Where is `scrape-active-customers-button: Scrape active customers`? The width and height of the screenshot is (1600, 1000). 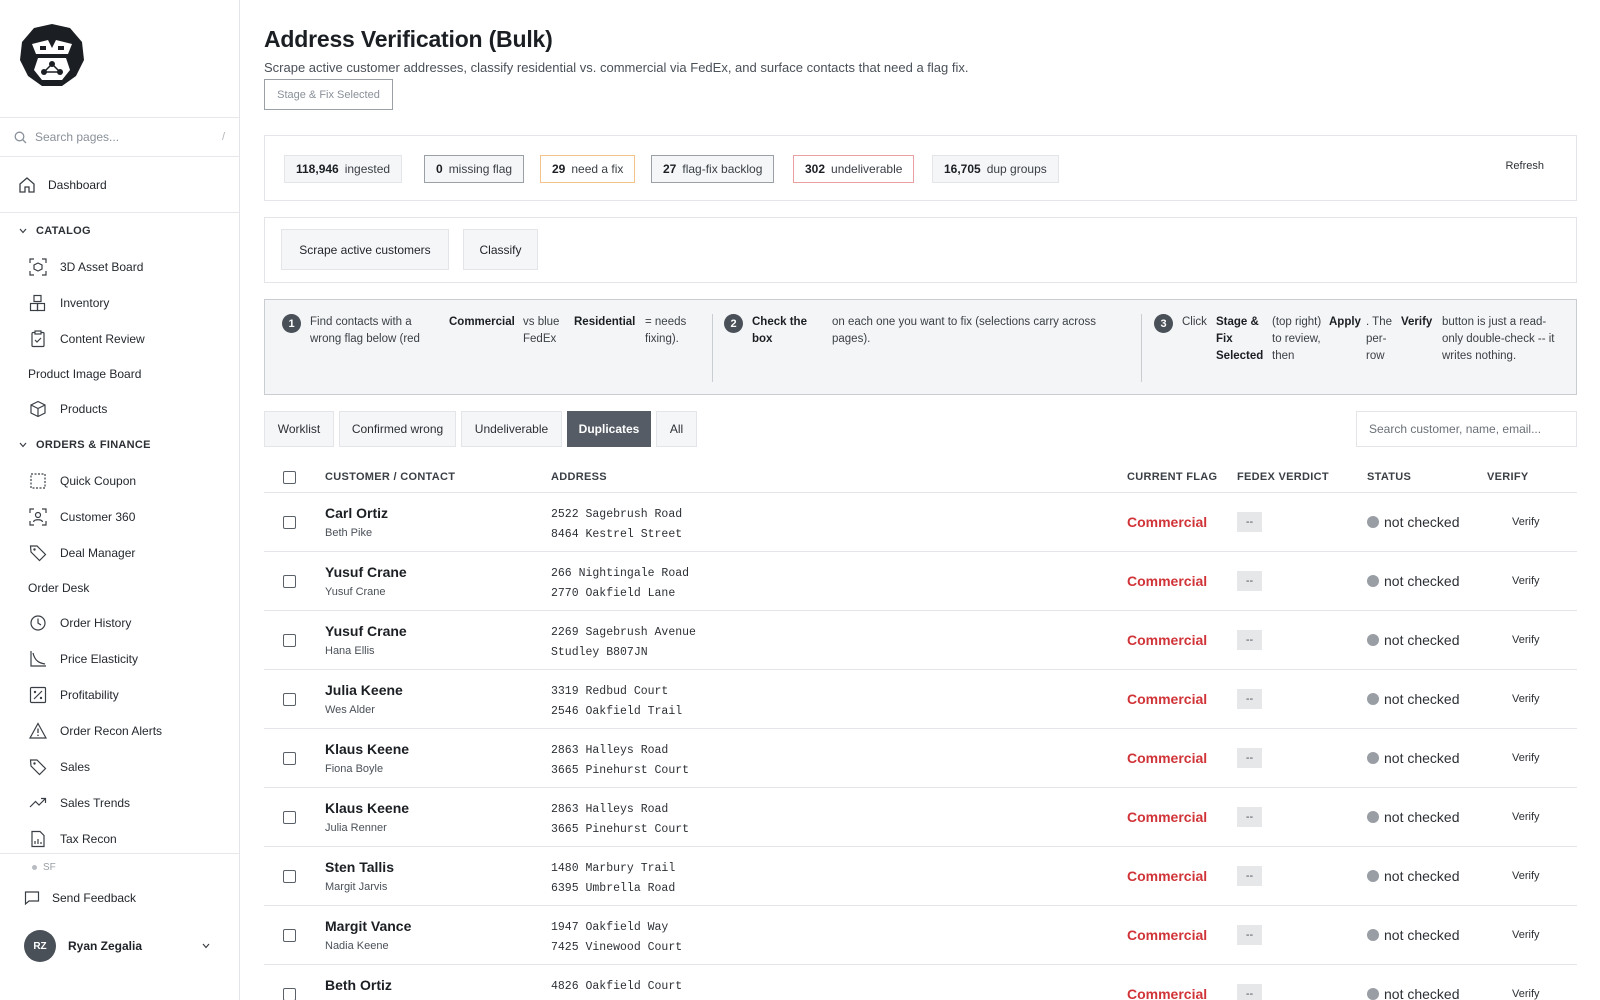
scrape-active-customers-button: Scrape active customers is located at coordinates (365, 249).